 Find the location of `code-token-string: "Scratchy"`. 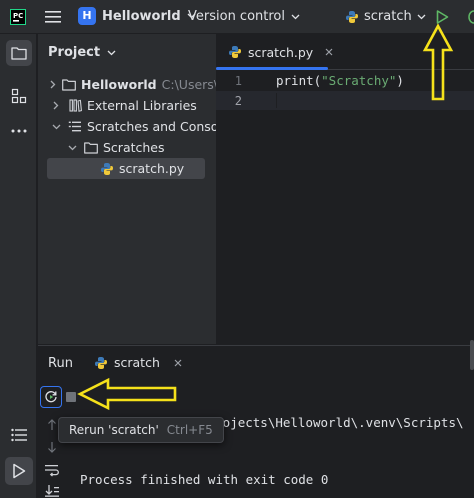

code-token-string: "Scratchy" is located at coordinates (359, 80).